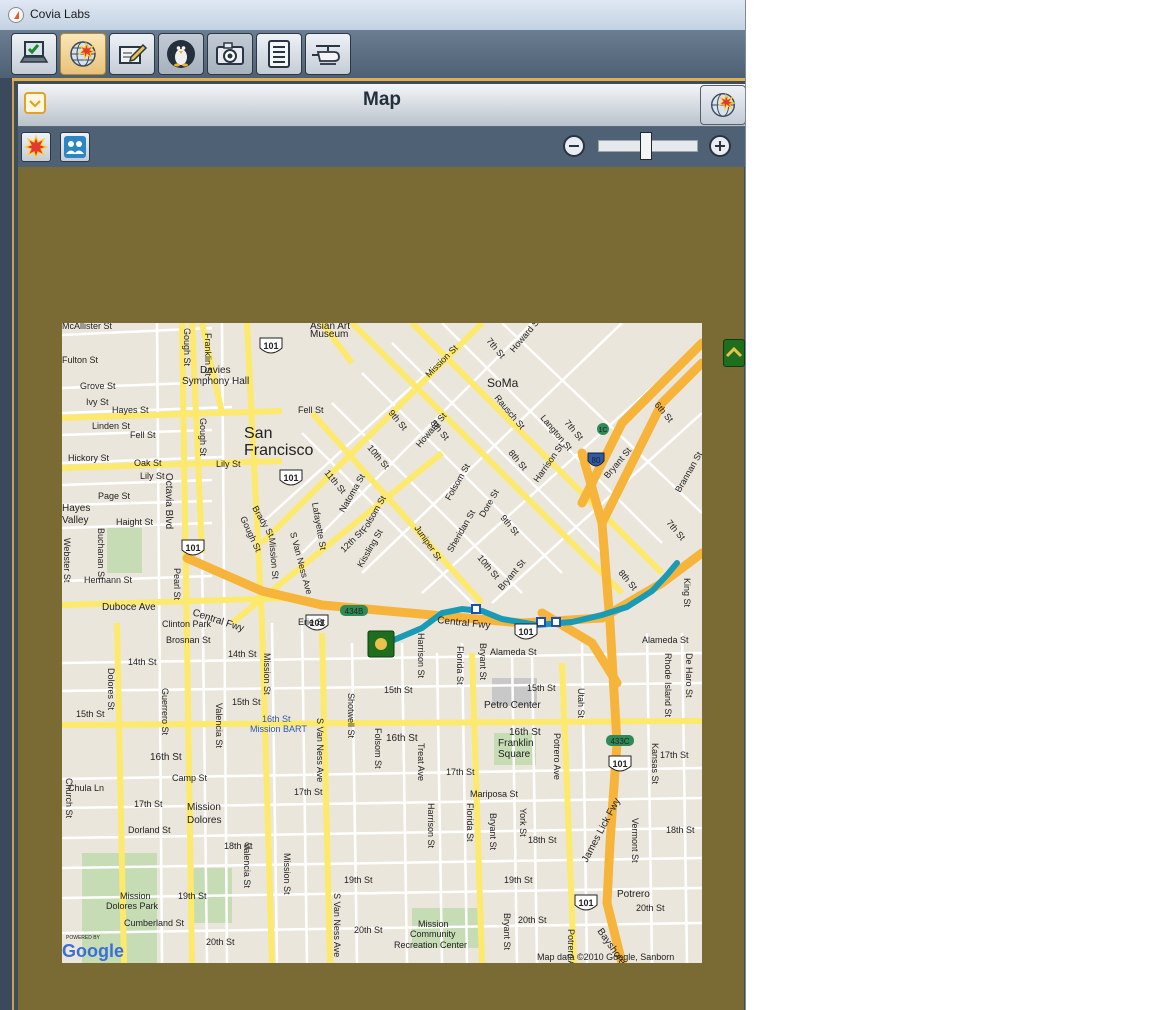  What do you see at coordinates (148, 463) in the screenshot?
I see `map-label: Oak St` at bounding box center [148, 463].